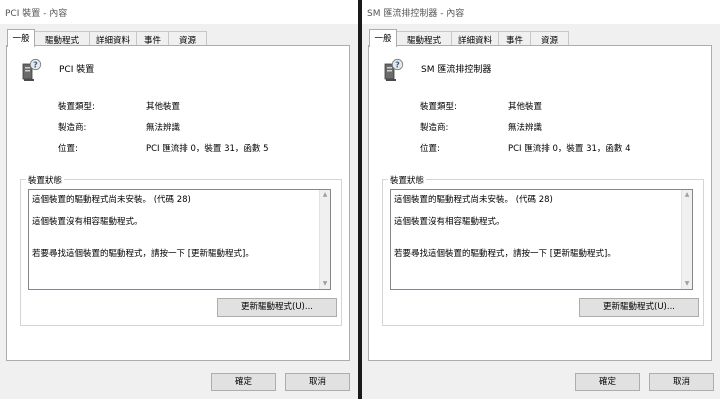 The image size is (720, 399). I want to click on title-bar: SM 匯流排控制器 - 內容, so click(541, 12).